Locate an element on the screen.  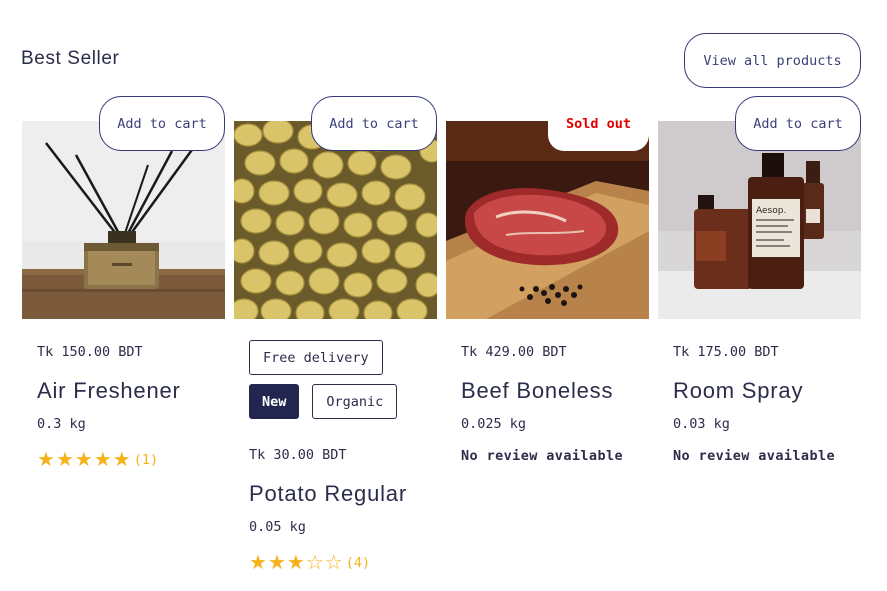
tag-organic: Organic is located at coordinates (355, 401).